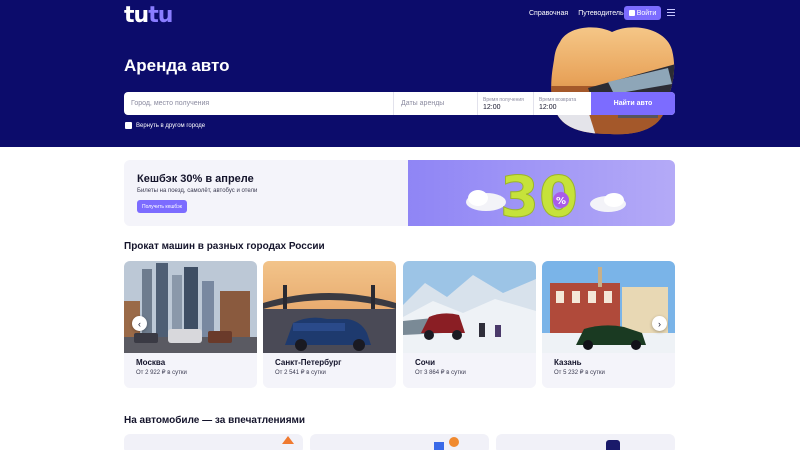 Image resolution: width=800 pixels, height=450 pixels. What do you see at coordinates (300, 373) in the screenshot?
I see `city-price: От 2 541 ₽ в сутки` at bounding box center [300, 373].